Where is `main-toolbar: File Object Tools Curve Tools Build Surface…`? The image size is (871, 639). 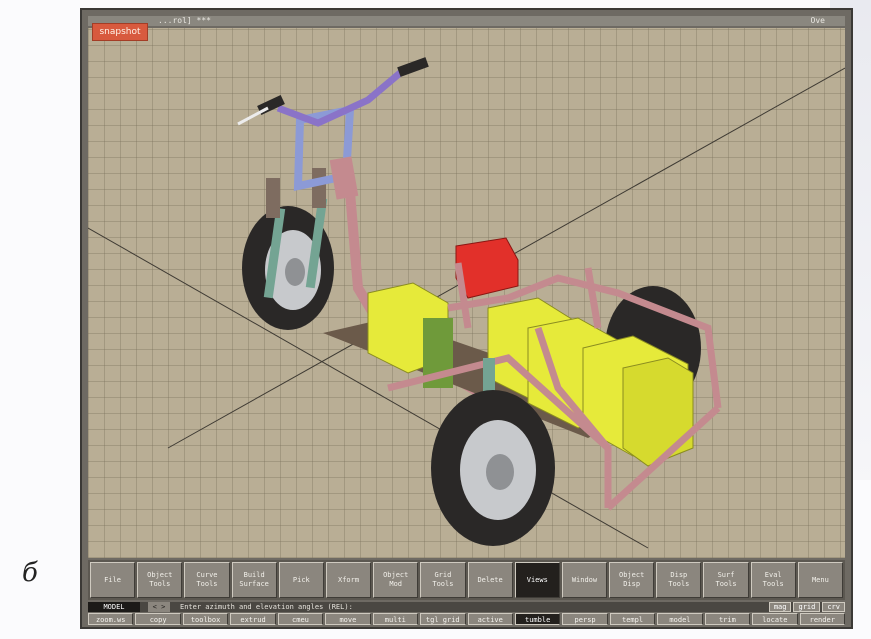
main-toolbar: File Object Tools Curve Tools Build Surface… is located at coordinates (466, 580).